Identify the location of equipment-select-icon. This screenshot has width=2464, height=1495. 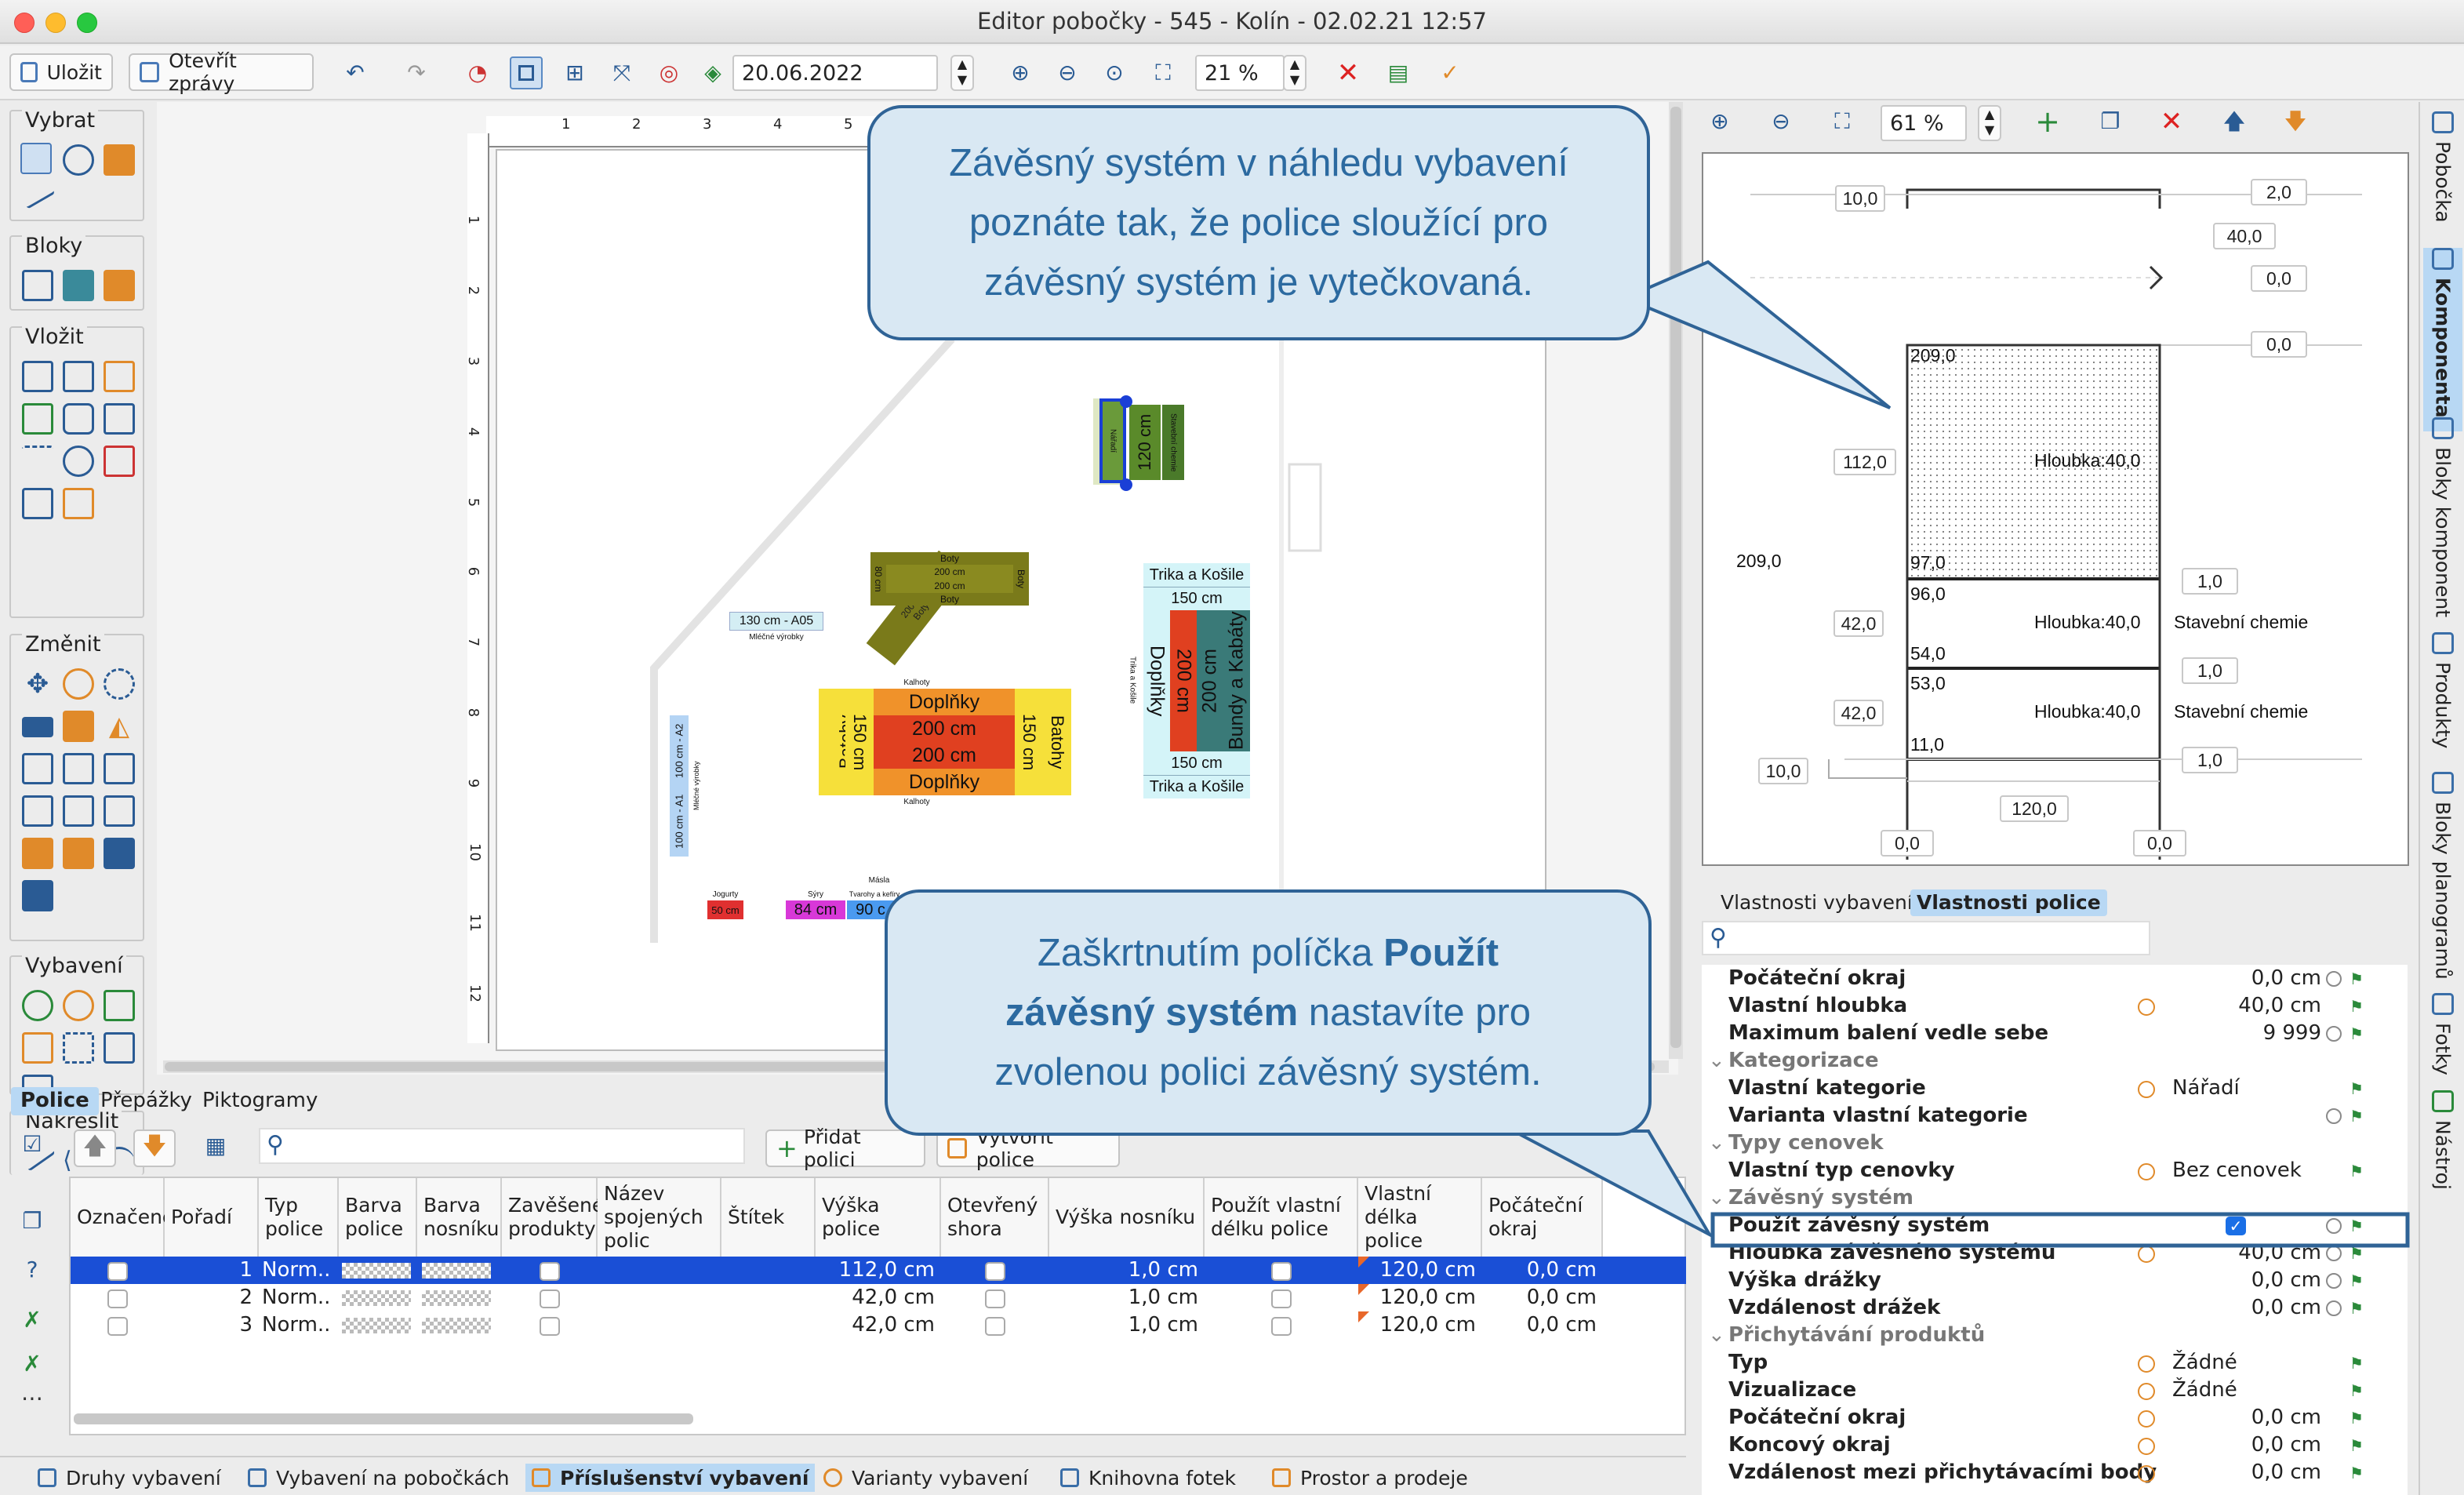
(78, 1048).